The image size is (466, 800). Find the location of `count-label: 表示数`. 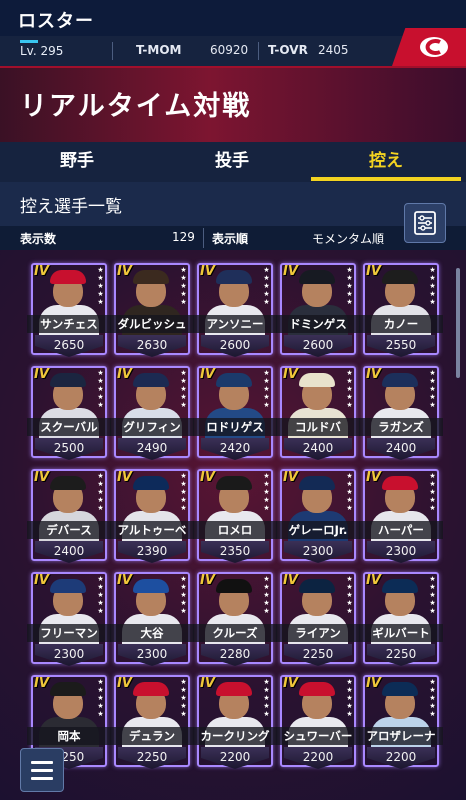

count-label: 表示数 is located at coordinates (38, 239).